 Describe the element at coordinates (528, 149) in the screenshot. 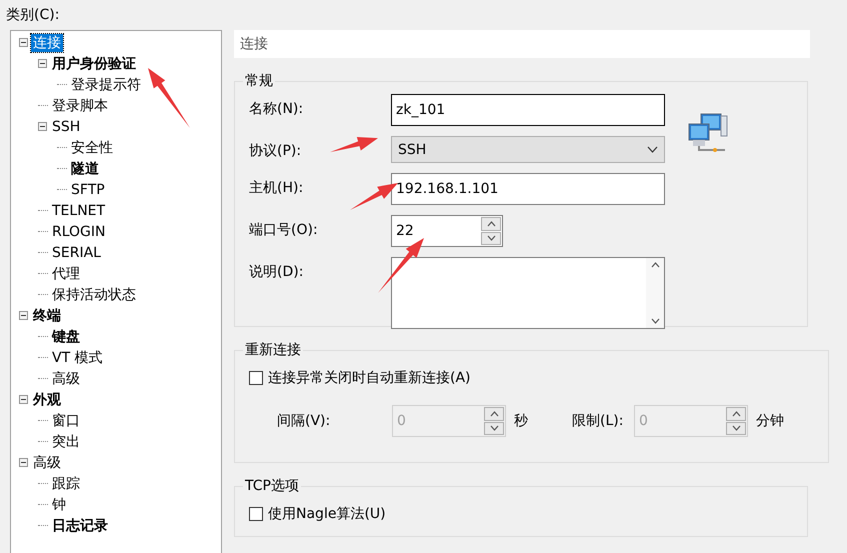

I see `protocol-dropdown: SSH` at that location.